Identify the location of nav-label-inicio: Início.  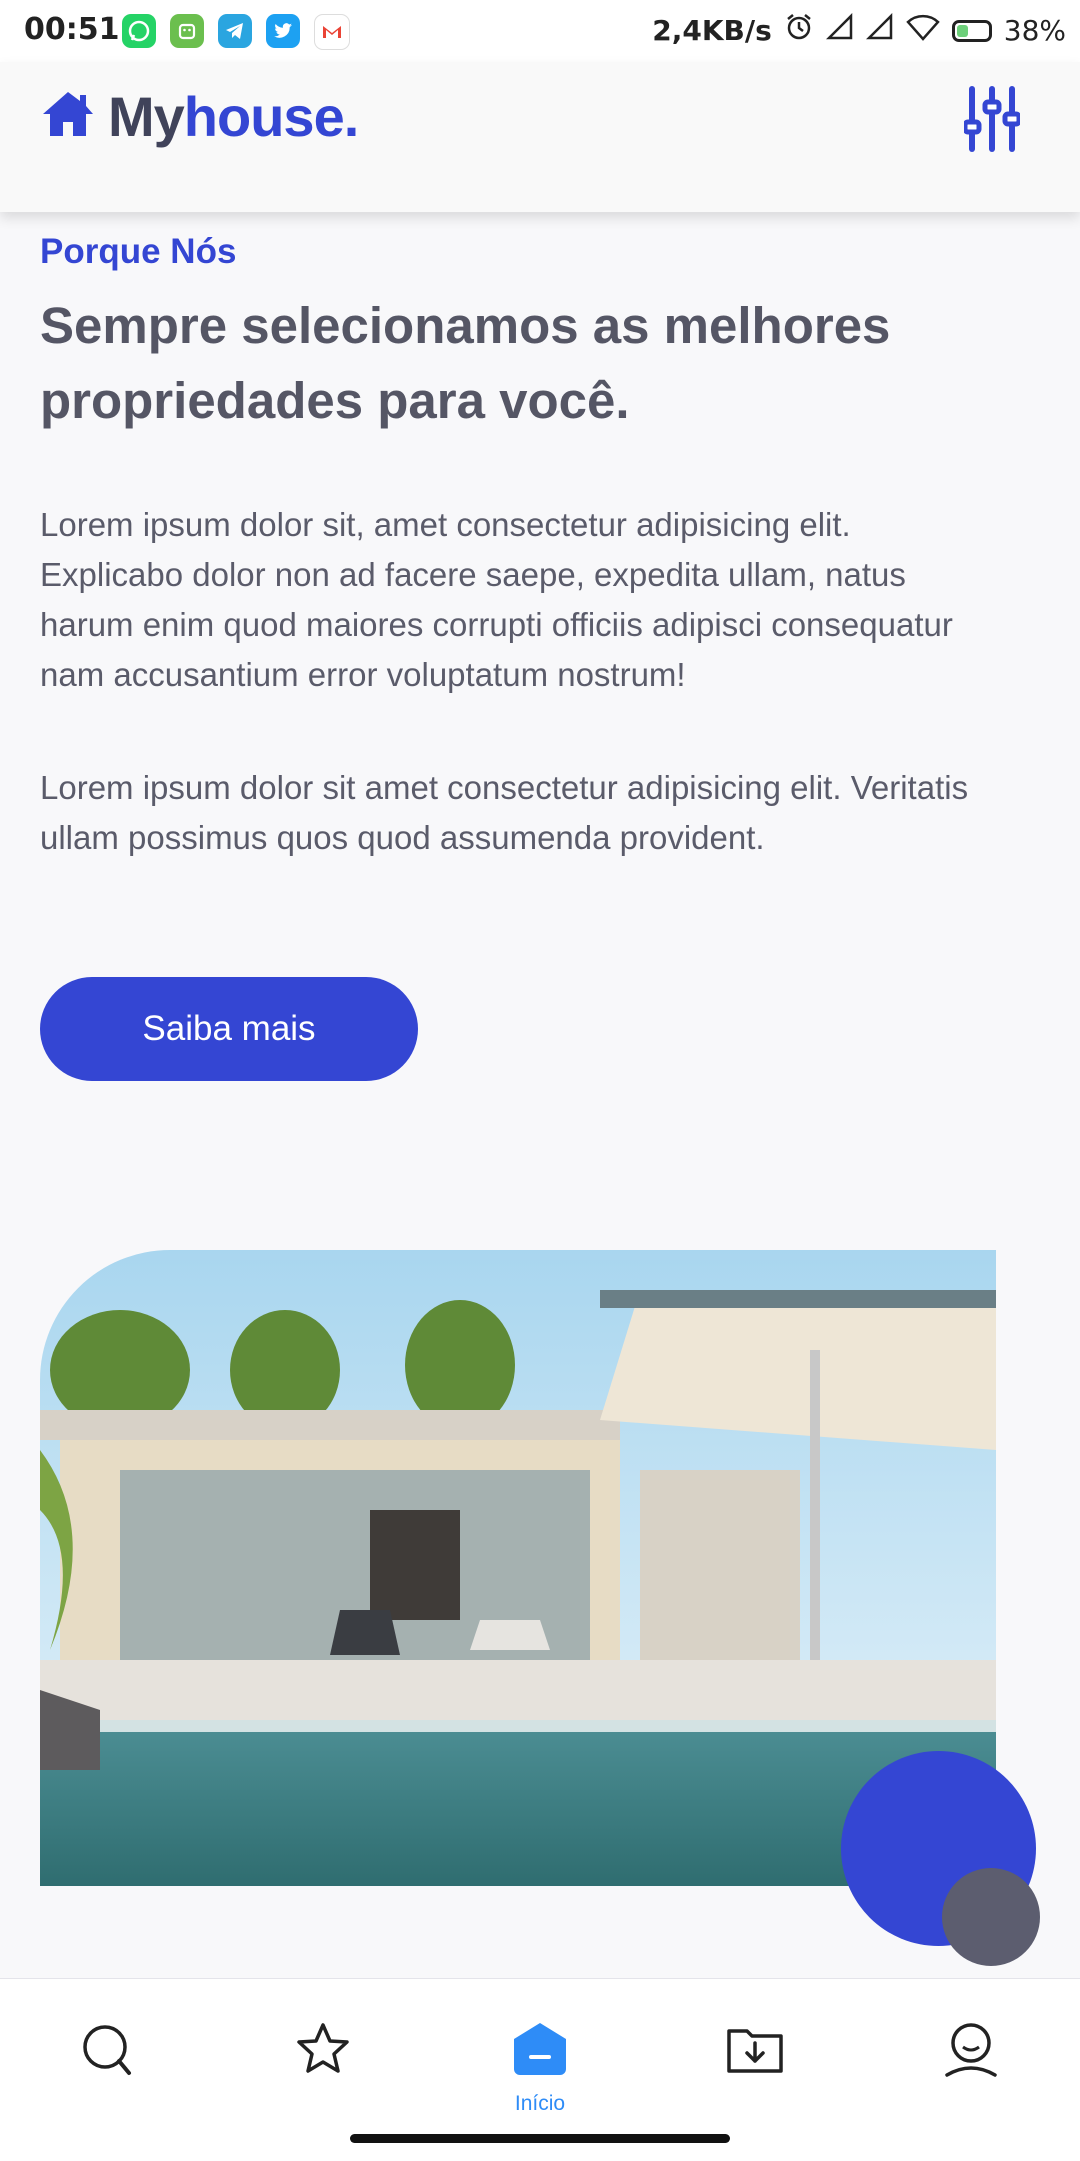
(540, 2103).